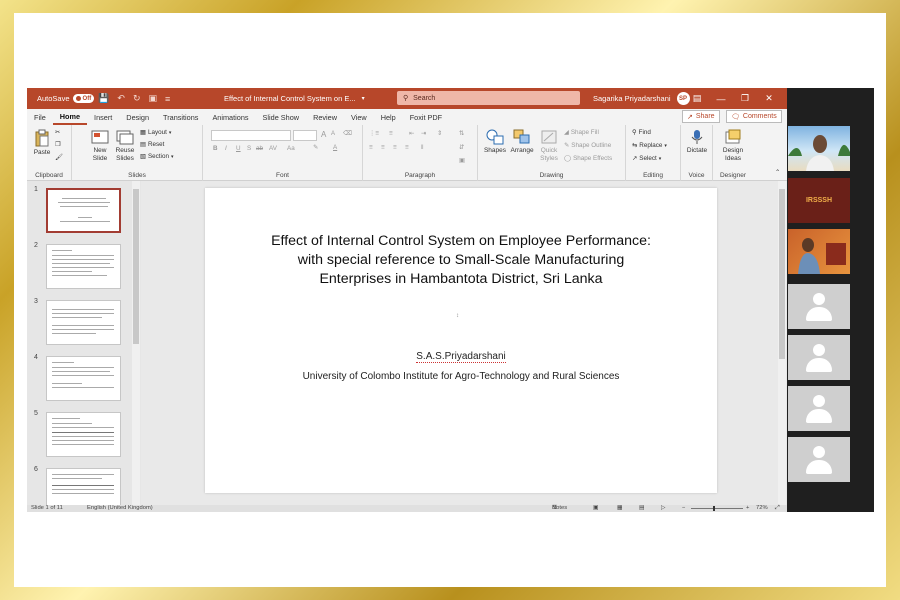  I want to click on zoom-in-icon: +, so click(747, 508).